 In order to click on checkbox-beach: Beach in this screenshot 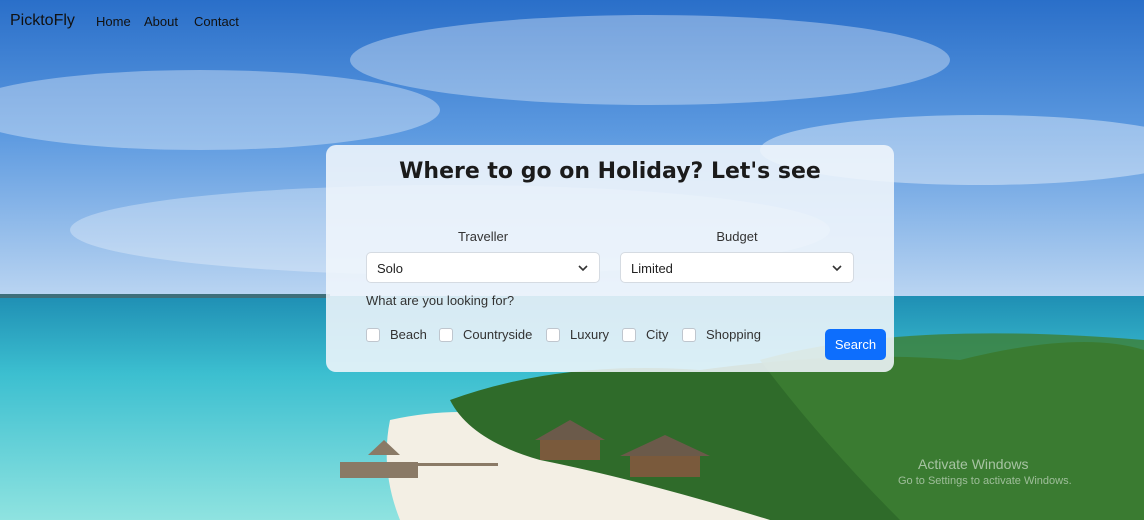, I will do `click(396, 334)`.